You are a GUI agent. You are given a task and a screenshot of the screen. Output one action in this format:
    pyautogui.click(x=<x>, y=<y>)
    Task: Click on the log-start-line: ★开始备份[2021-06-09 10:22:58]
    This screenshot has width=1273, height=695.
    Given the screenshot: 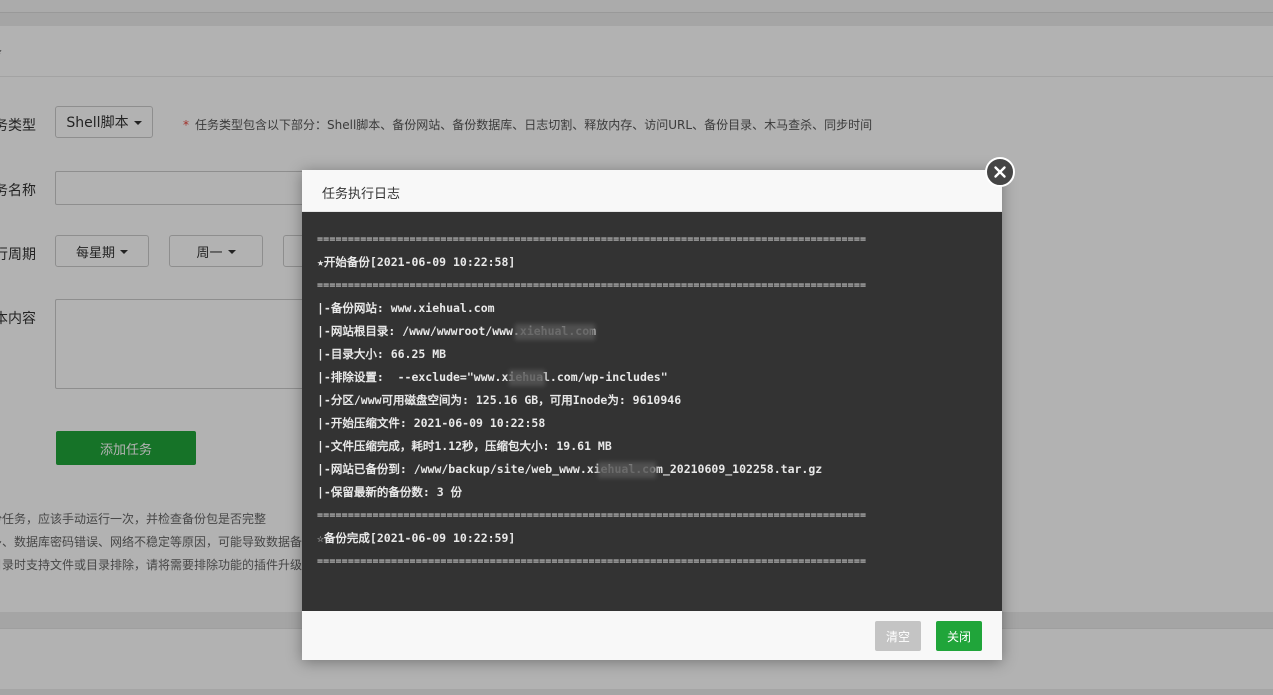 What is the action you would take?
    pyautogui.click(x=416, y=262)
    